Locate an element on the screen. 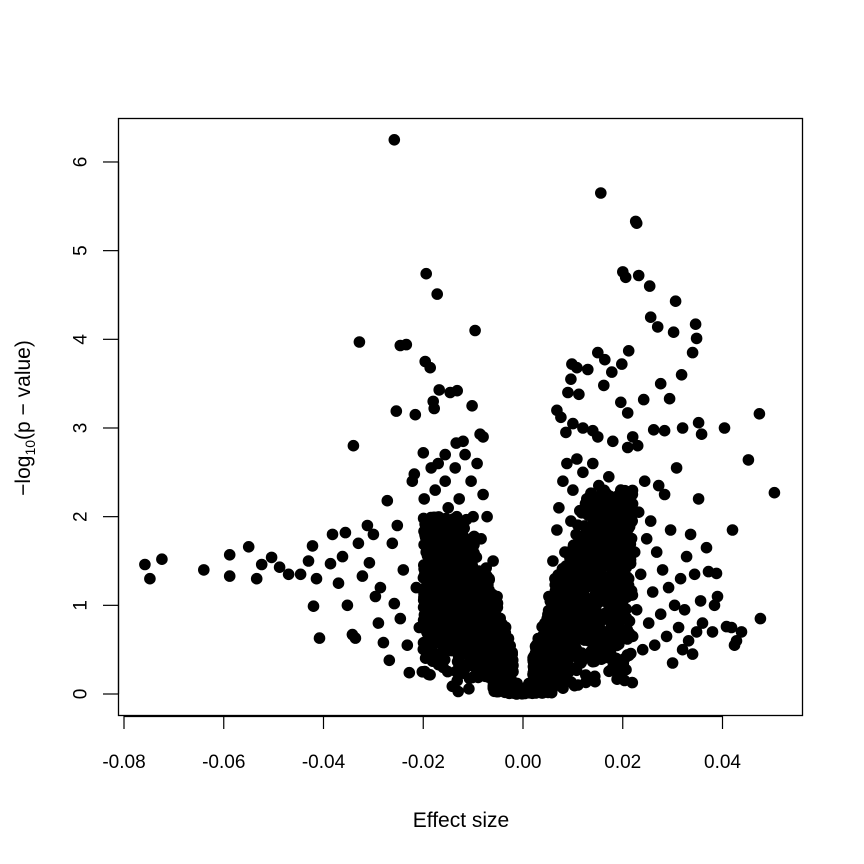 The height and width of the screenshot is (864, 864). x-tick-label: 0.02 is located at coordinates (622, 762).